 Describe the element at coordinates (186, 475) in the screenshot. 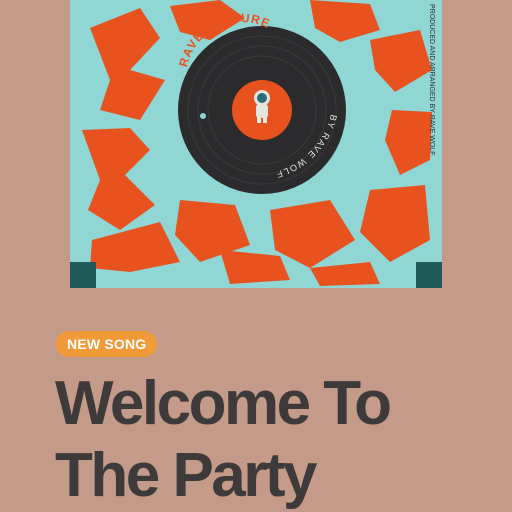

I see `song-title-line-2: The Party` at that location.